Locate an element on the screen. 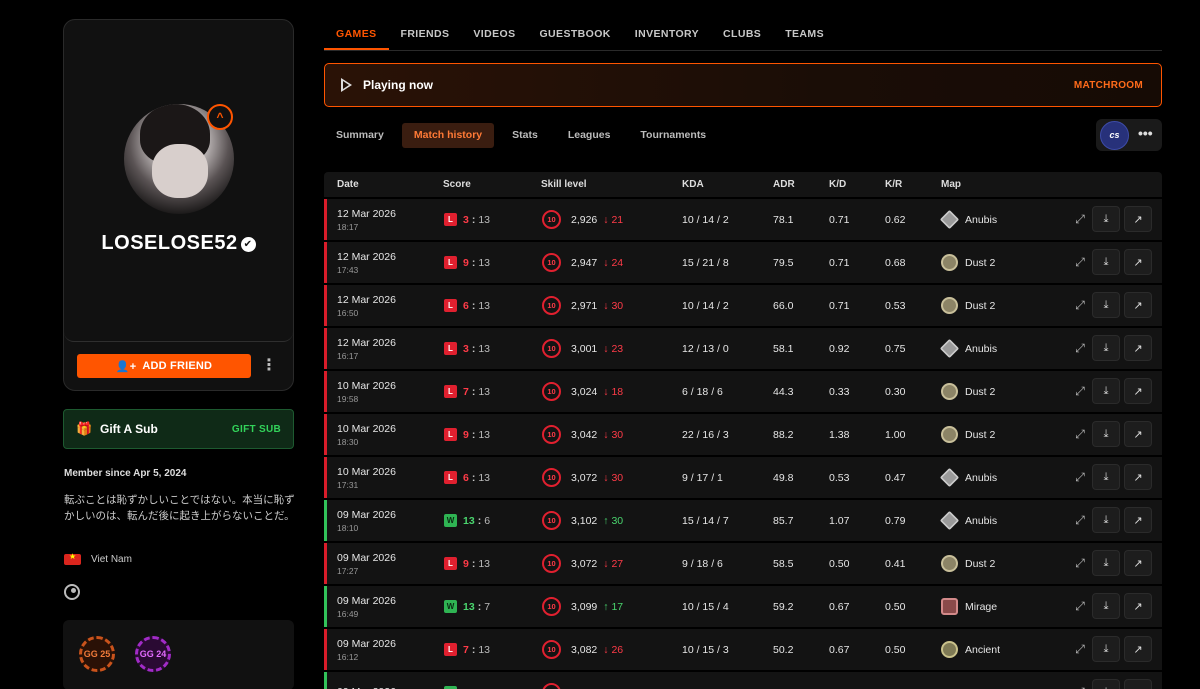  more-options-icon: ⋮ is located at coordinates (269, 366).